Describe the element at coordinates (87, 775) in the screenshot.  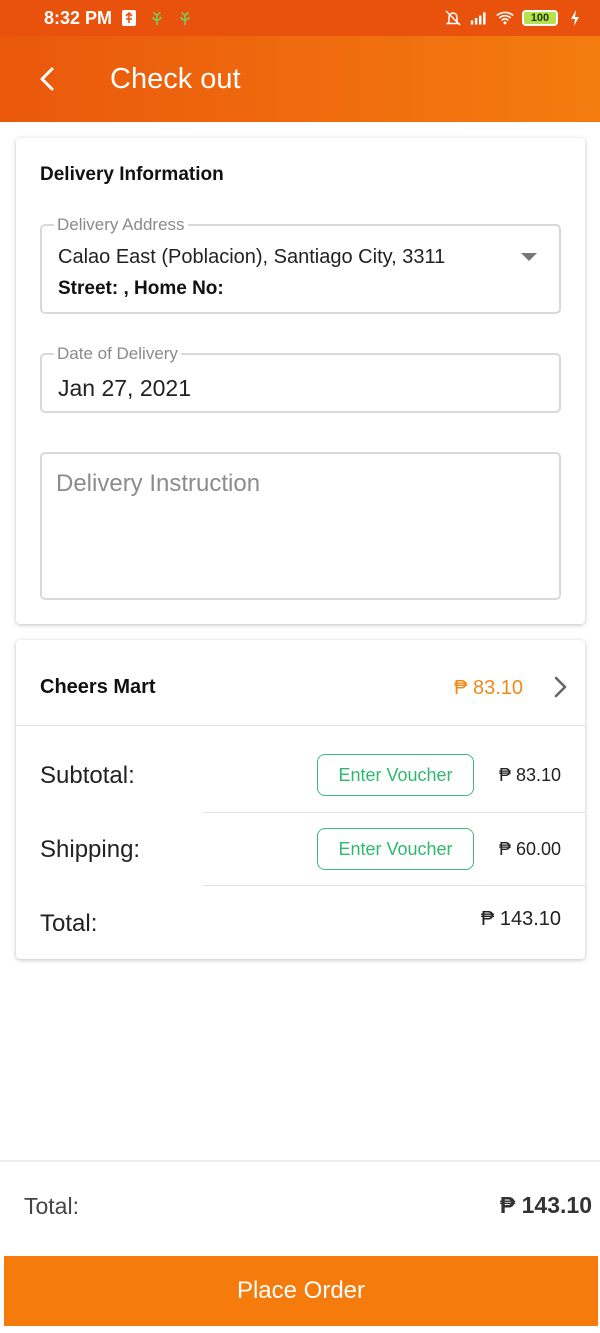
I see `subtotal-label: Subtotal:` at that location.